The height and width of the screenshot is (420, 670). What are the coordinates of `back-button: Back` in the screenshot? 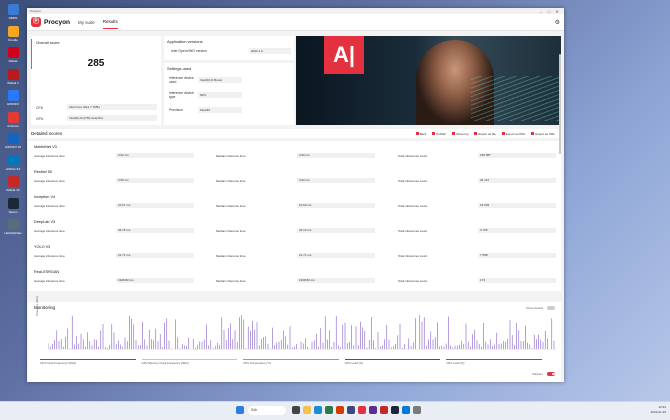 It's located at (420, 134).